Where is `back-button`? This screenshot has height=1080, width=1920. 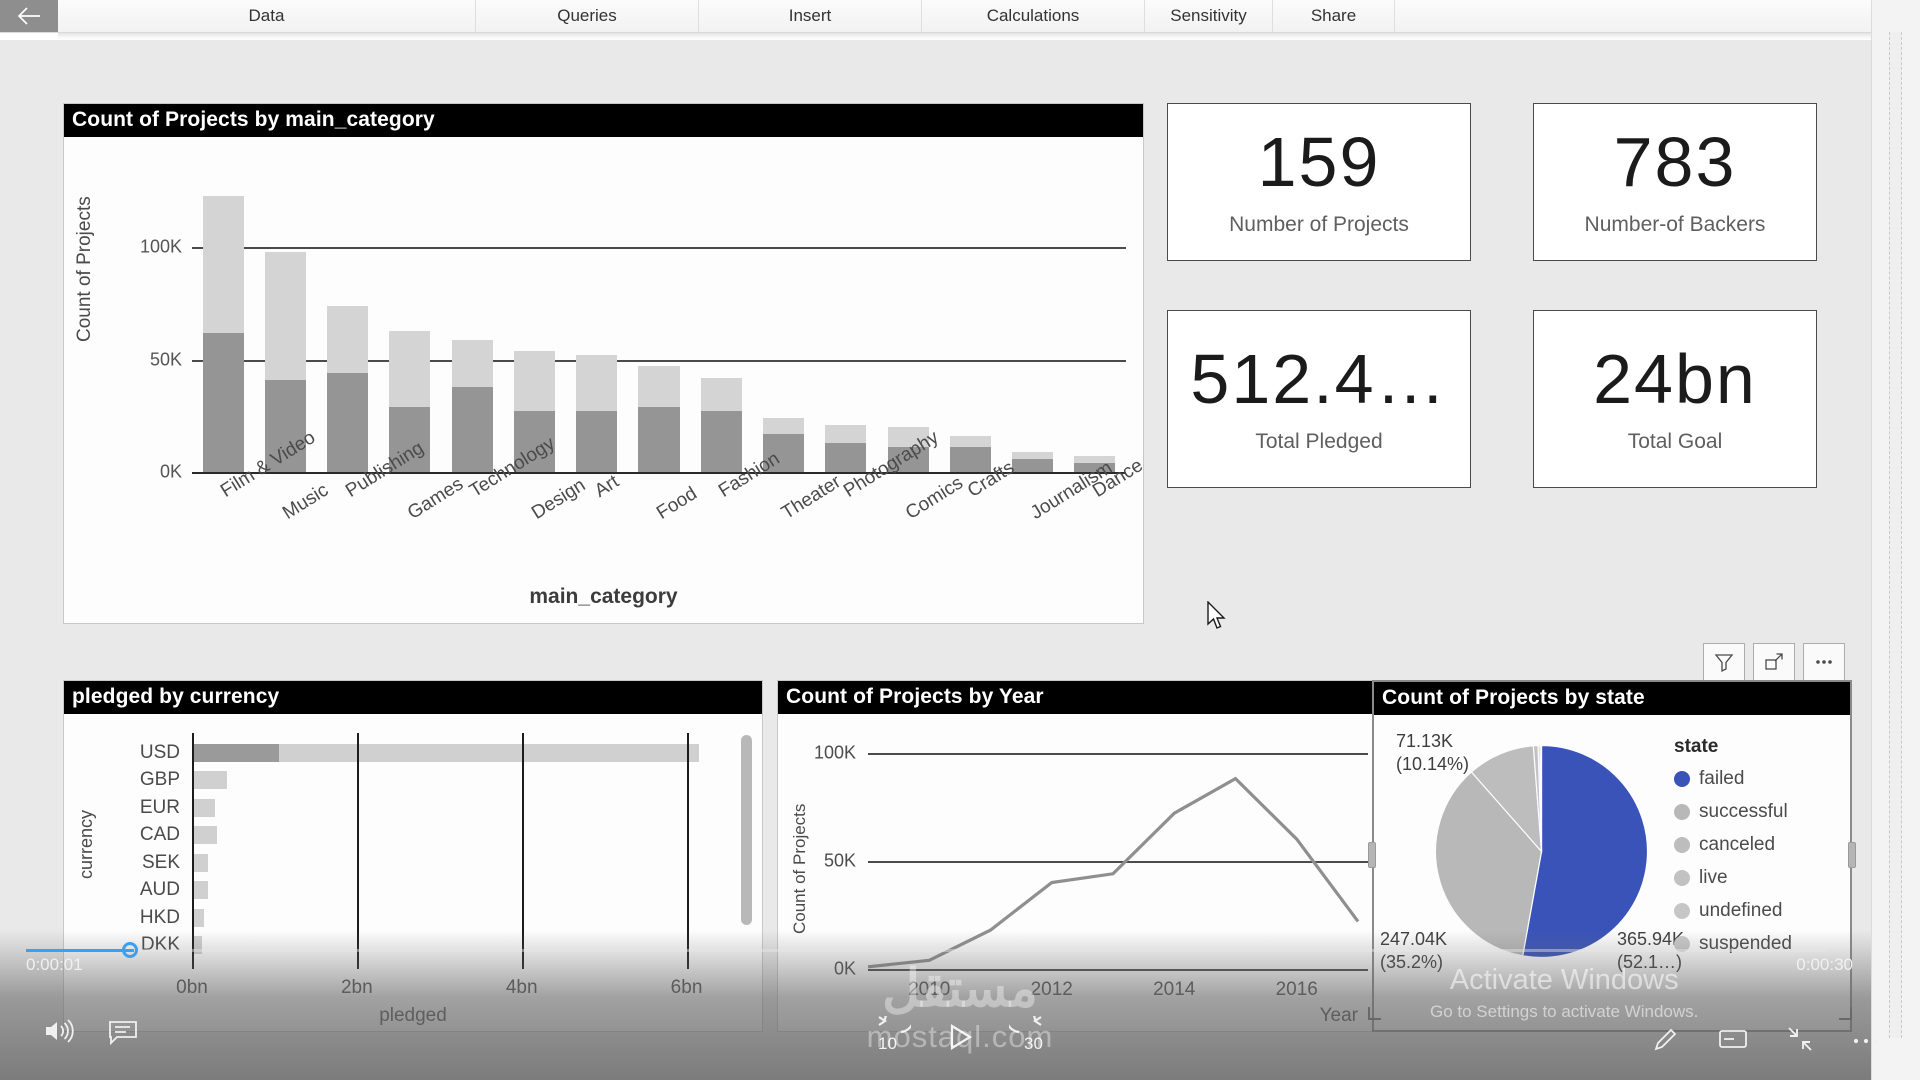 back-button is located at coordinates (29, 16).